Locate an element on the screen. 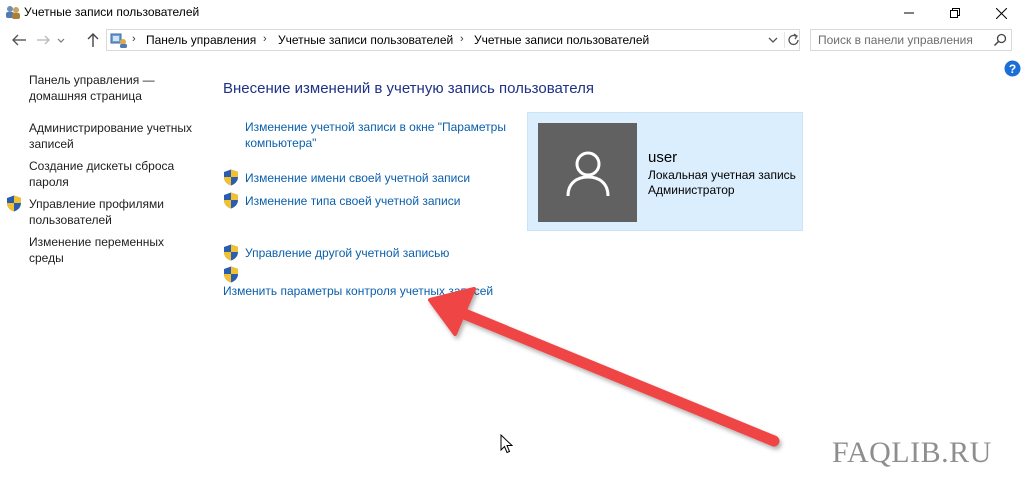  mouse-cursor-icon is located at coordinates (507, 444).